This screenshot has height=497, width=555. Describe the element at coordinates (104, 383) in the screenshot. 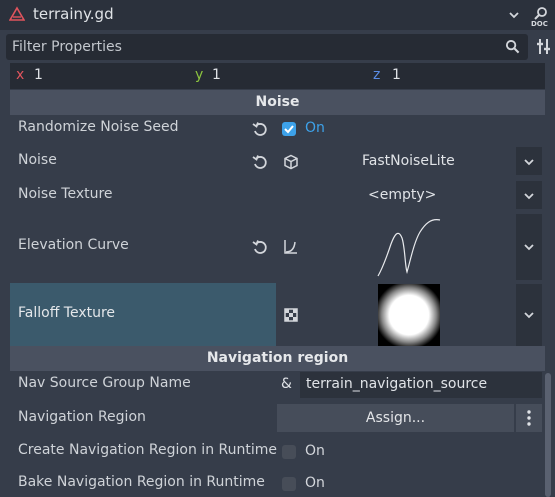

I see `nav-source-group-label: Nav Source Group Name` at that location.